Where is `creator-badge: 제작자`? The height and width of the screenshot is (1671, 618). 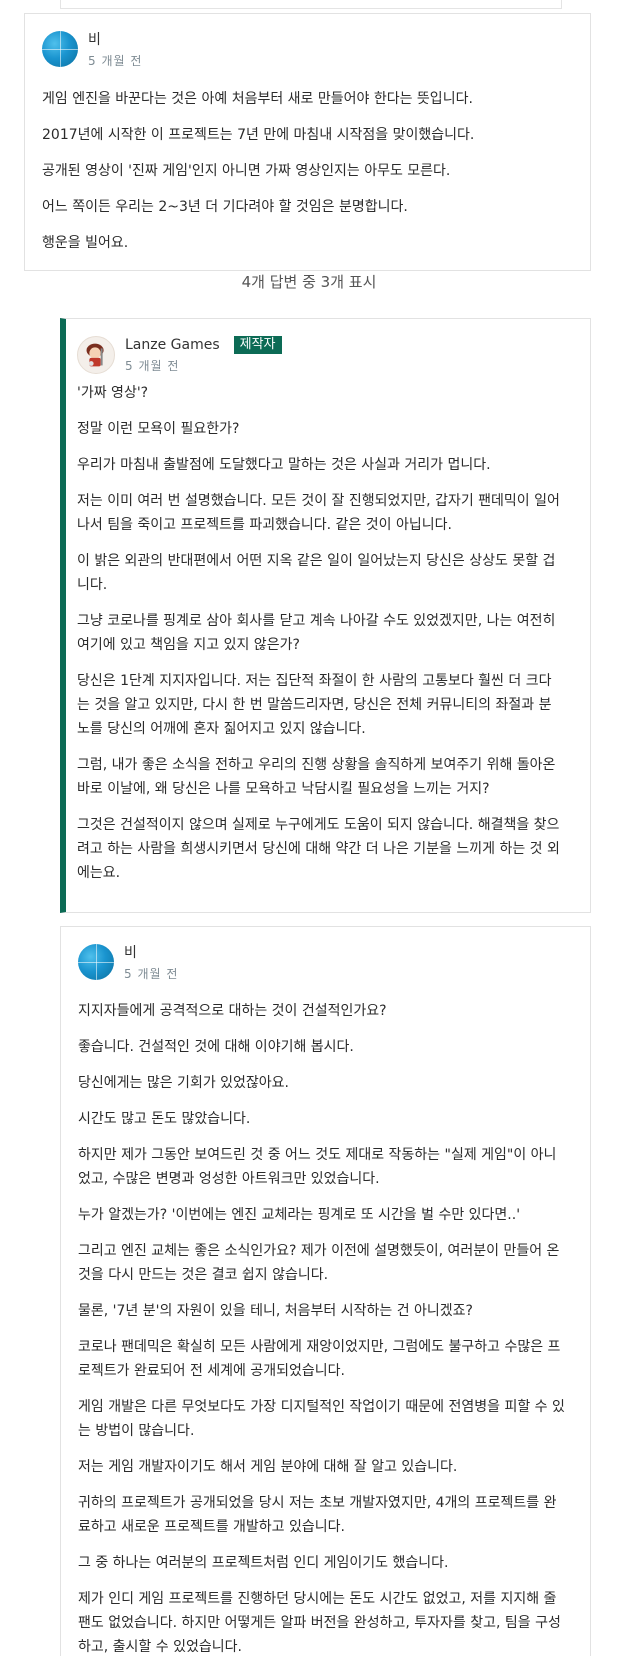
creator-badge: 제작자 is located at coordinates (257, 345).